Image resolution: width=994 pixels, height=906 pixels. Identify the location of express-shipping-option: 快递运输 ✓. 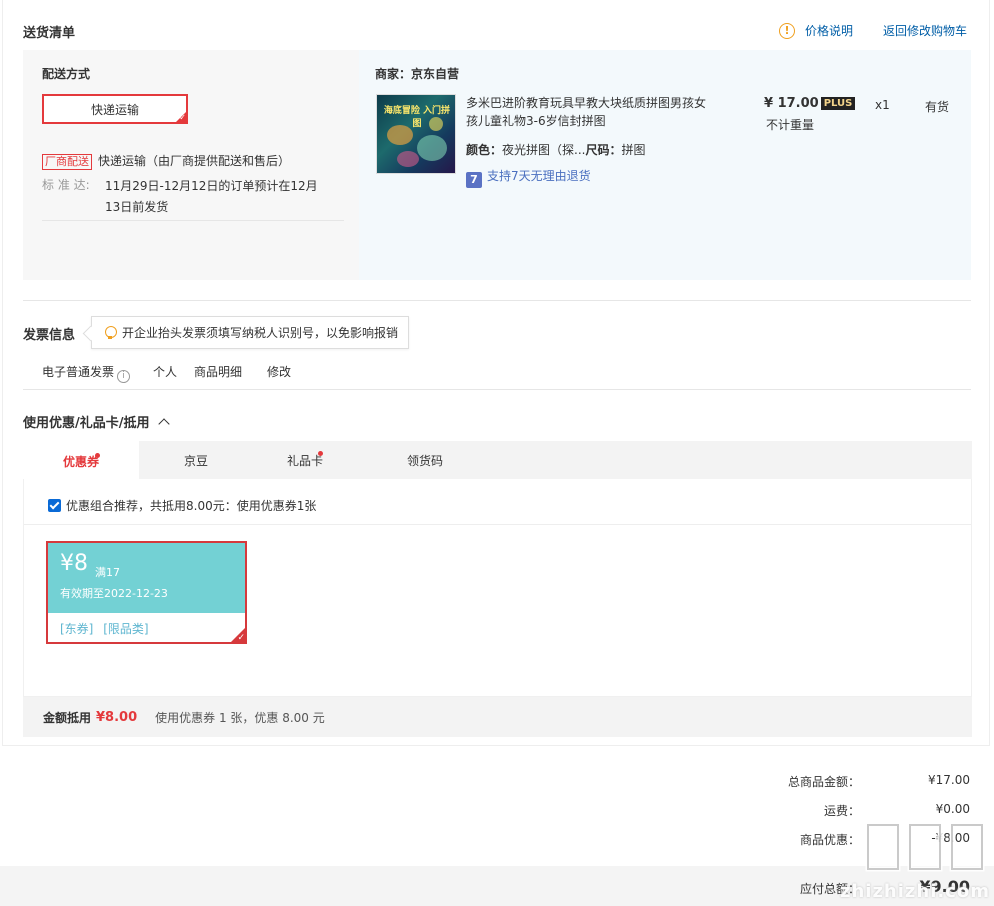
(115, 109).